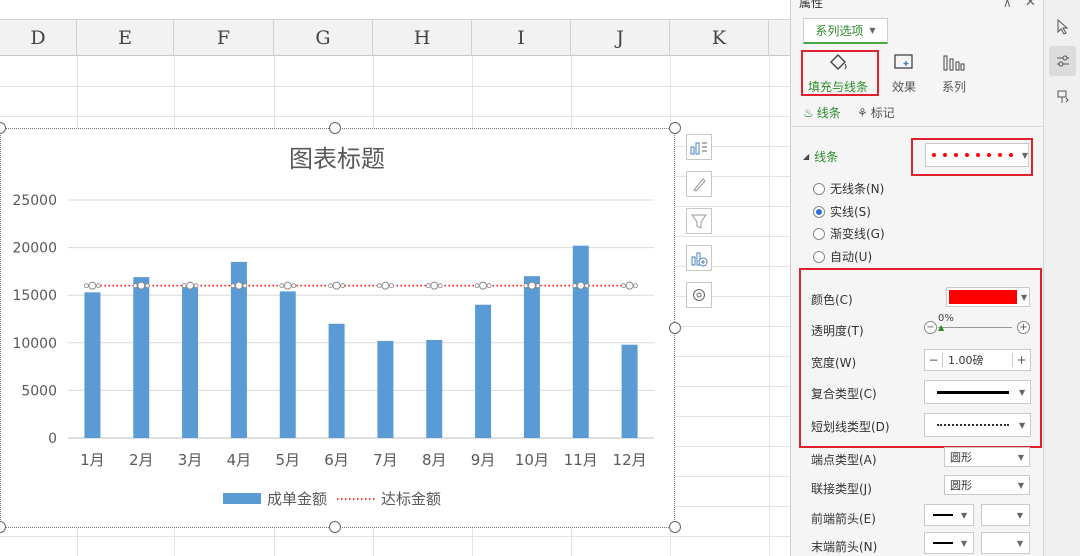 The height and width of the screenshot is (556, 1080). What do you see at coordinates (38, 38) in the screenshot?
I see `column-header-d: D` at bounding box center [38, 38].